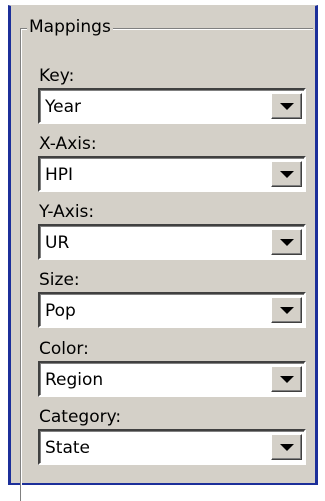 The width and height of the screenshot is (325, 501). Describe the element at coordinates (70, 27) in the screenshot. I see `mappings-group-title: Mappings` at that location.